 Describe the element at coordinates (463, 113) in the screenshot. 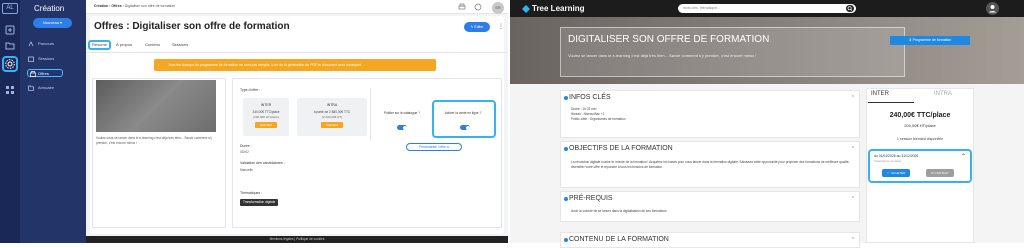

I see `sale-label: Activer la vente en ligne ?` at that location.